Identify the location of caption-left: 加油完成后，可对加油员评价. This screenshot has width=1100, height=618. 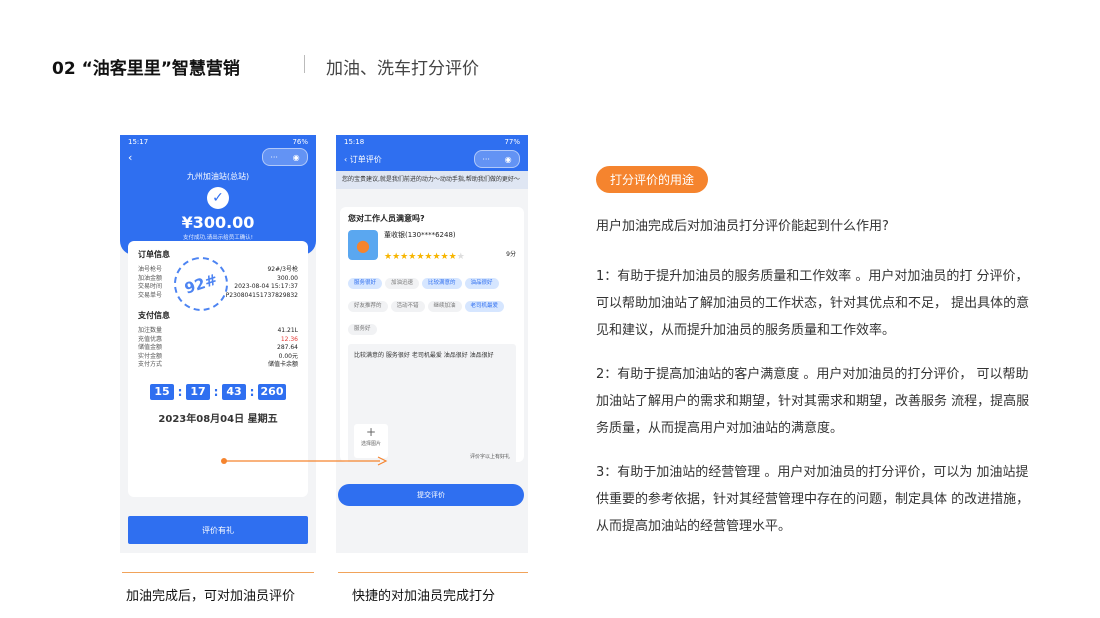
(211, 596).